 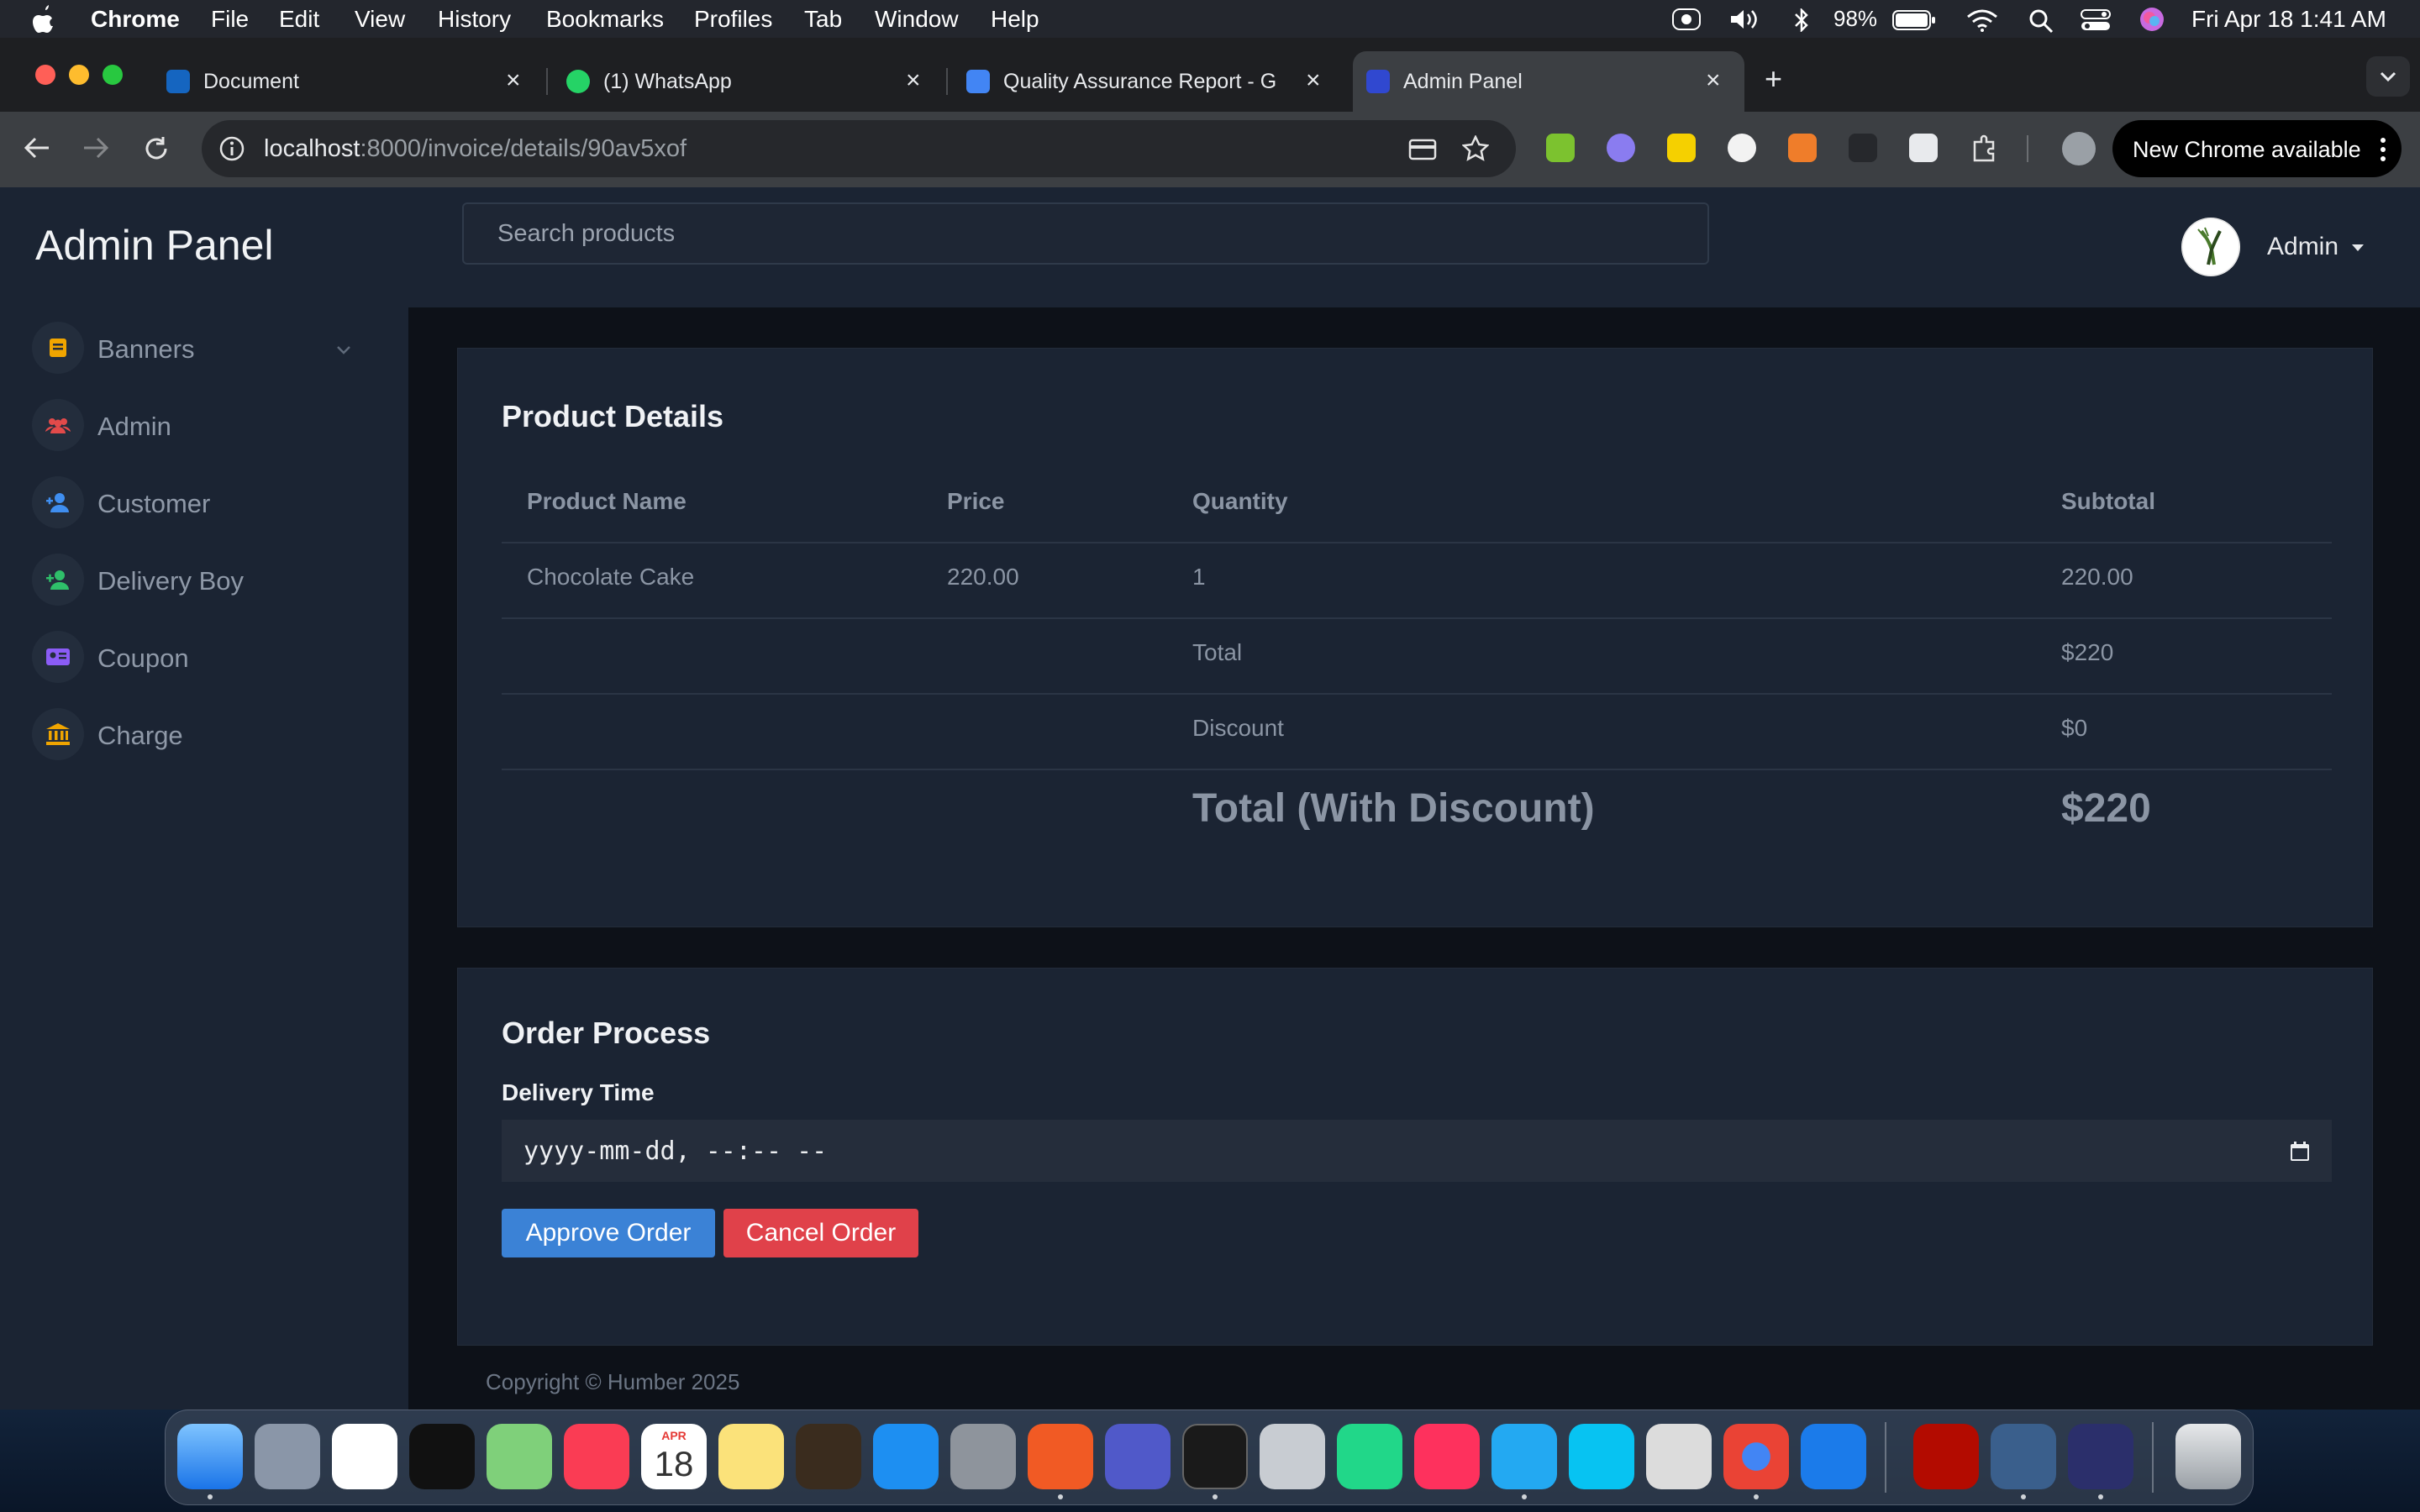 What do you see at coordinates (200, 583) in the screenshot?
I see `sidebar-item-delivery-boy: Delivery Boy` at bounding box center [200, 583].